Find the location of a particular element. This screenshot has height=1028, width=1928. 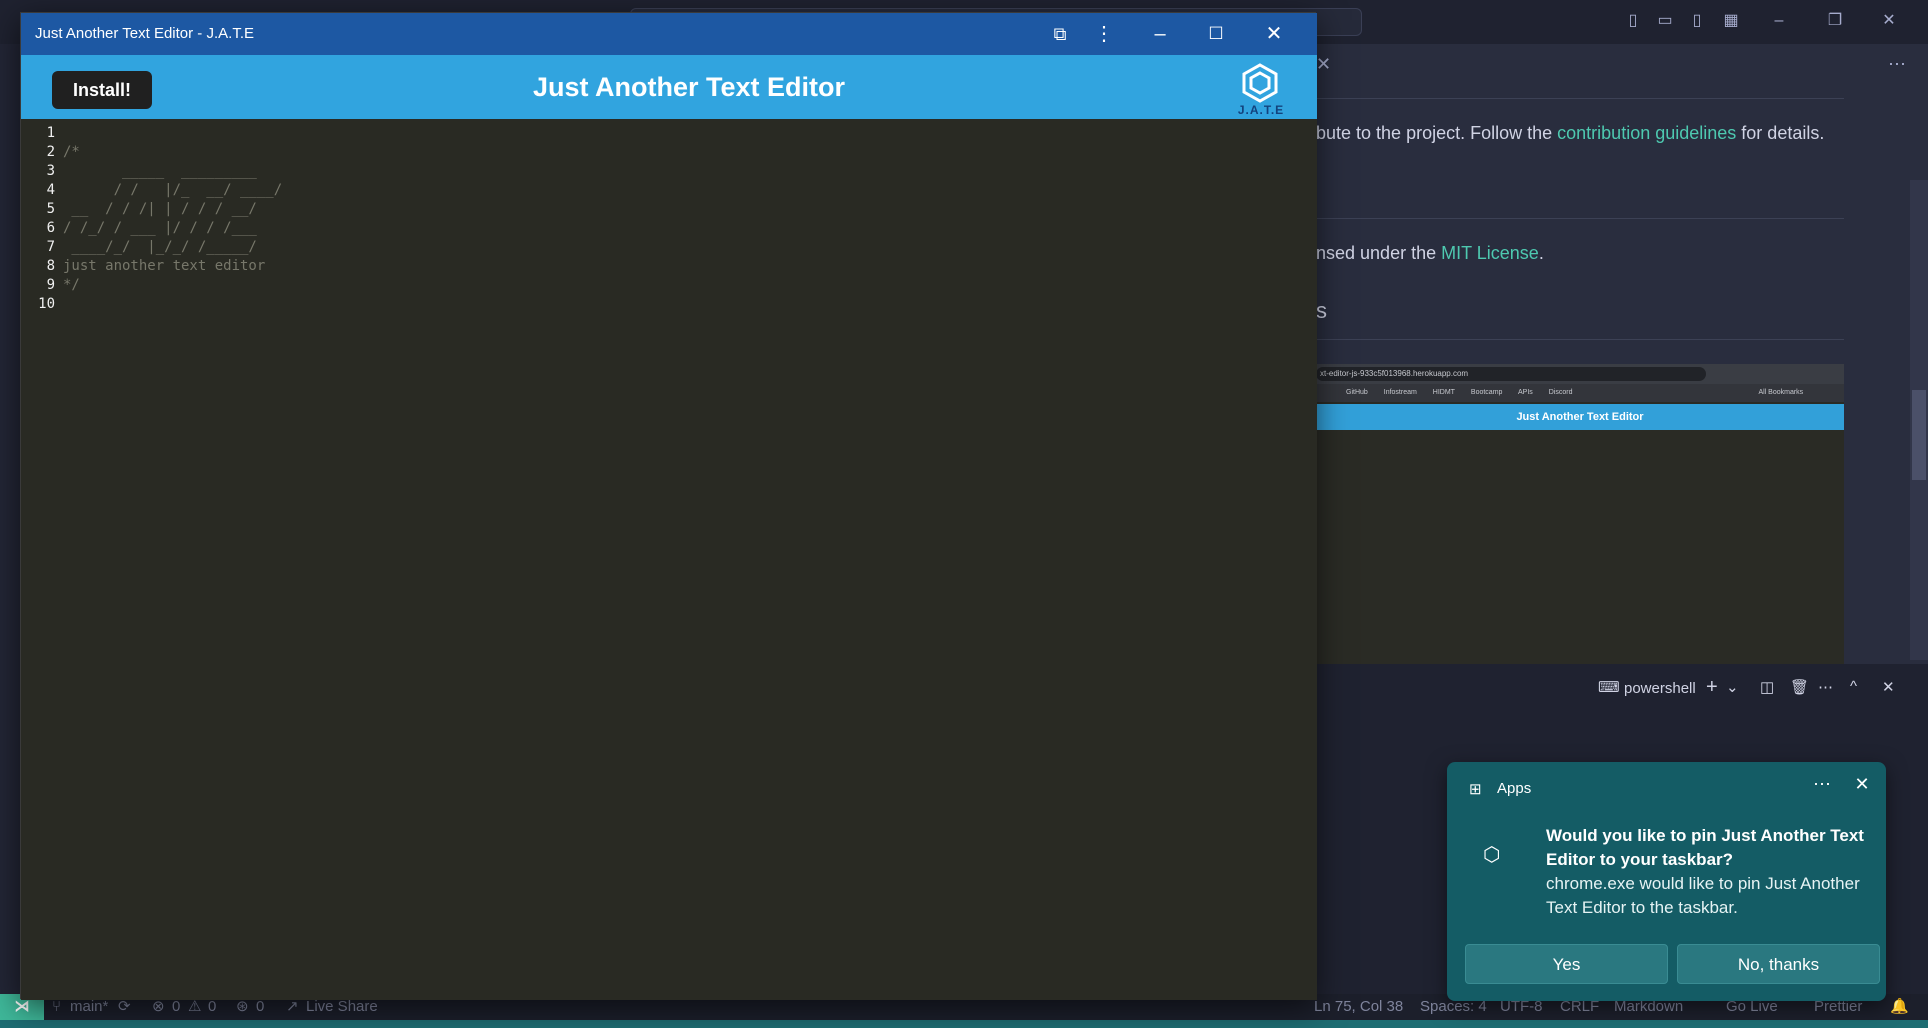

terminal-toolbar: ⌨ powershell + ⌄ ◫ 🗑 ⋯ ^ ✕ is located at coordinates (1622, 689).